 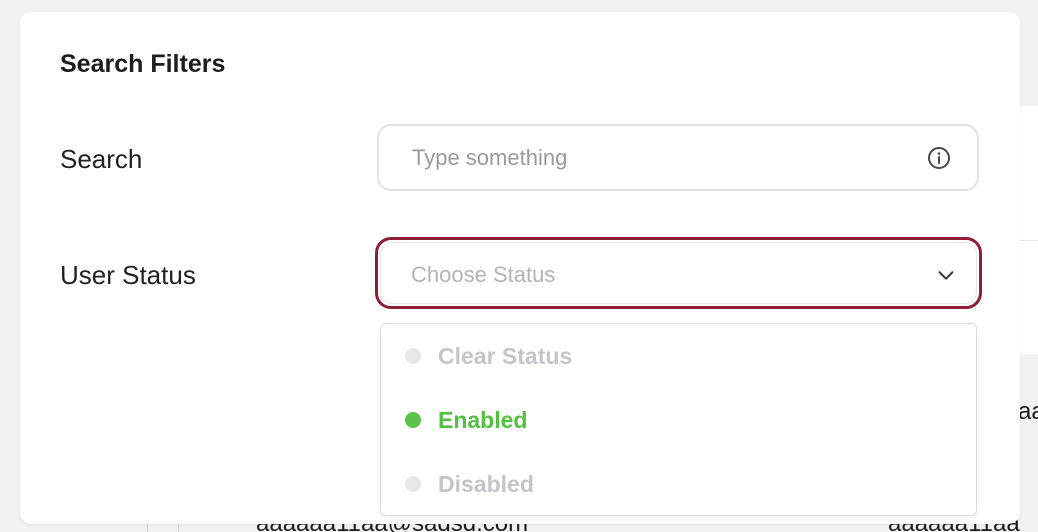 I want to click on status-option-enabled: Enabled, so click(x=678, y=420).